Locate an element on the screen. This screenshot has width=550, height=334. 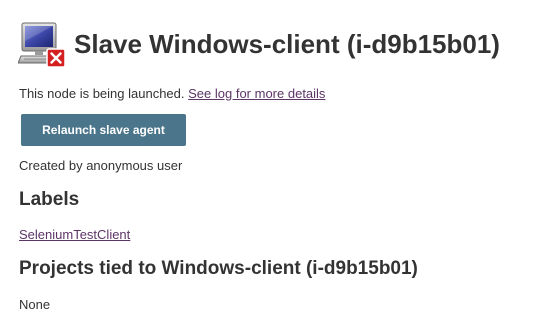
status-text: This node is being launched. is located at coordinates (102, 93).